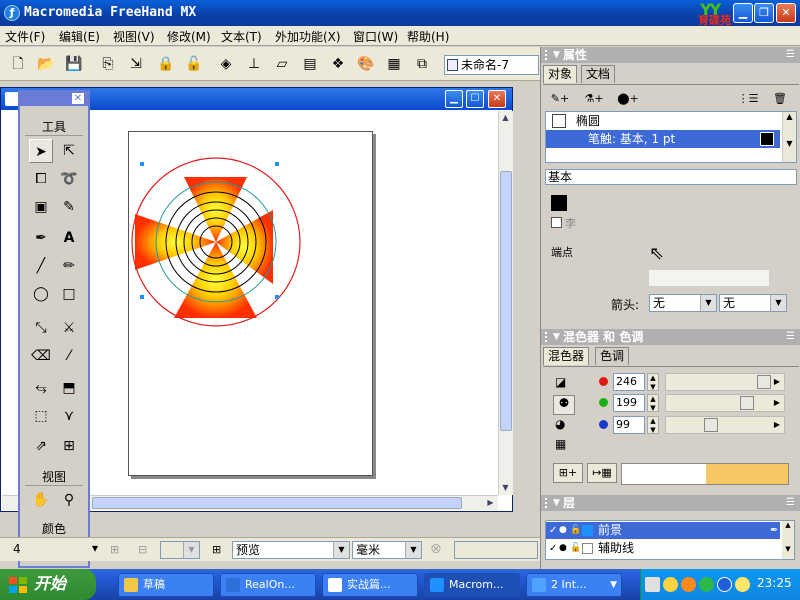 This screenshot has height=600, width=800. What do you see at coordinates (709, 278) in the screenshot?
I see `stroke-width-field` at bounding box center [709, 278].